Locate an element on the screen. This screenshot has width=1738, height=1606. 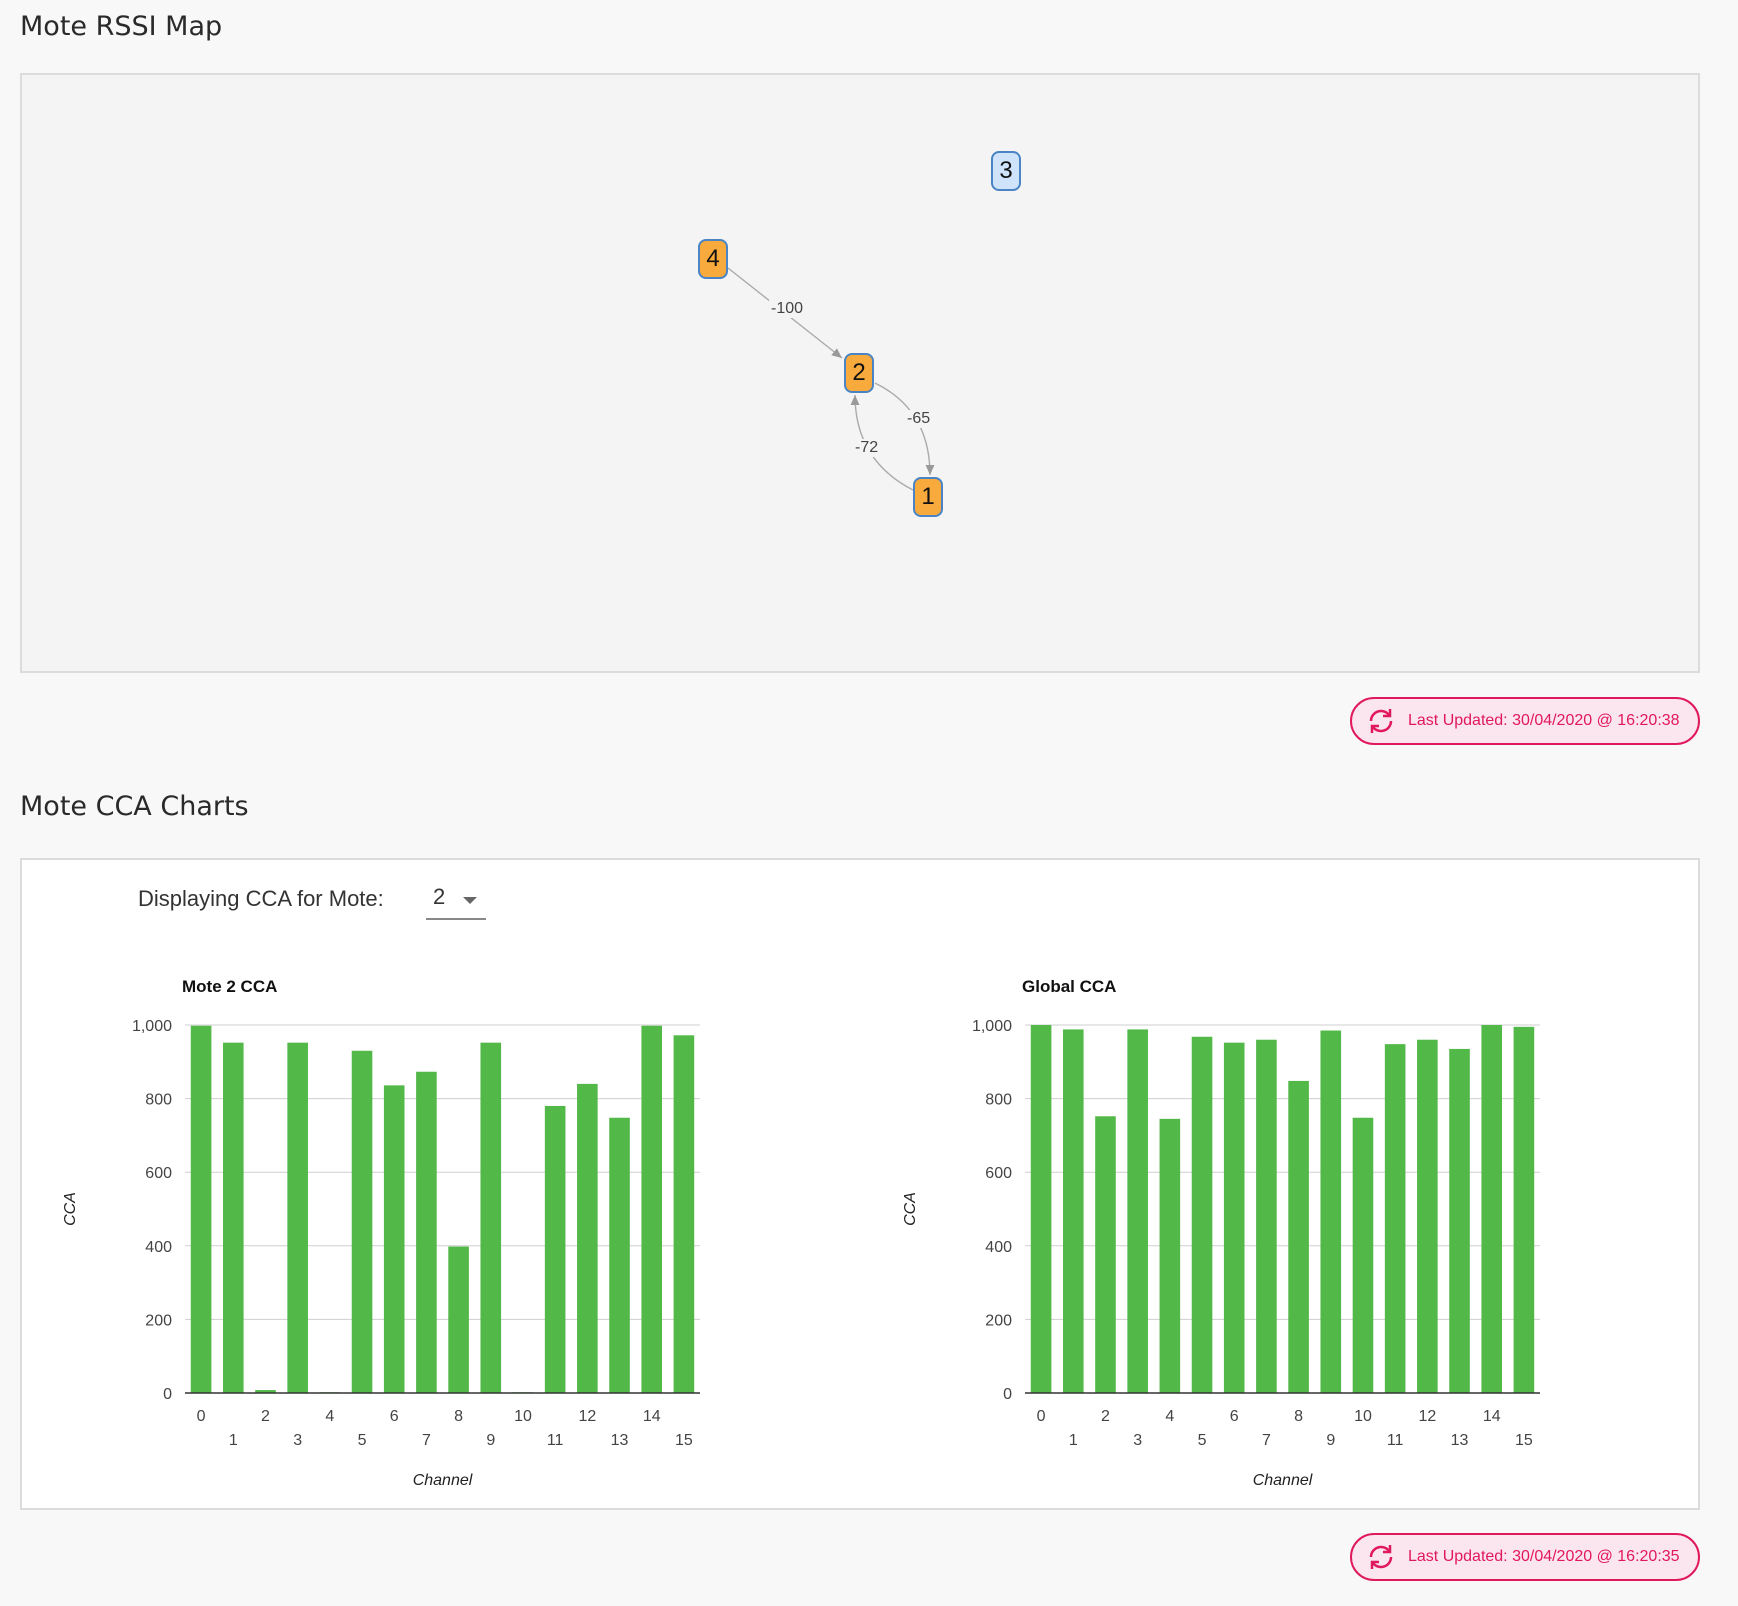
mote-node-1: 1 is located at coordinates (928, 497).